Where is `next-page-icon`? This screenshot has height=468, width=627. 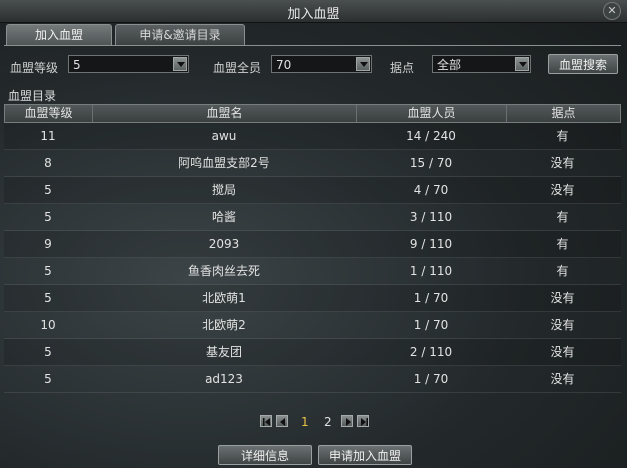 next-page-icon is located at coordinates (347, 421).